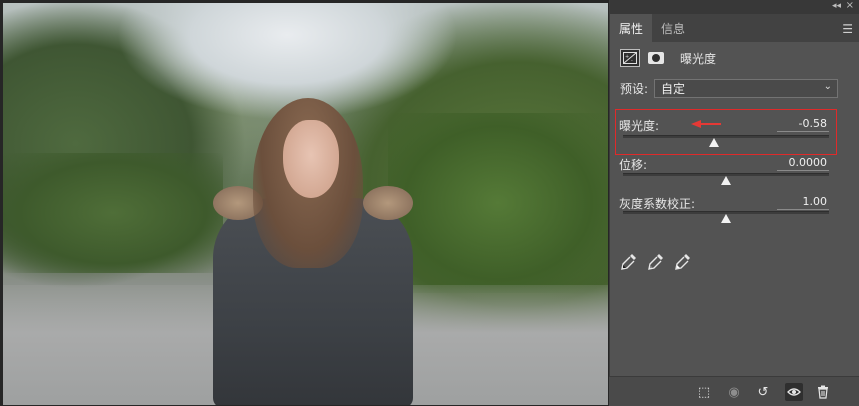  I want to click on adjustment-title: 曝光度, so click(698, 58).